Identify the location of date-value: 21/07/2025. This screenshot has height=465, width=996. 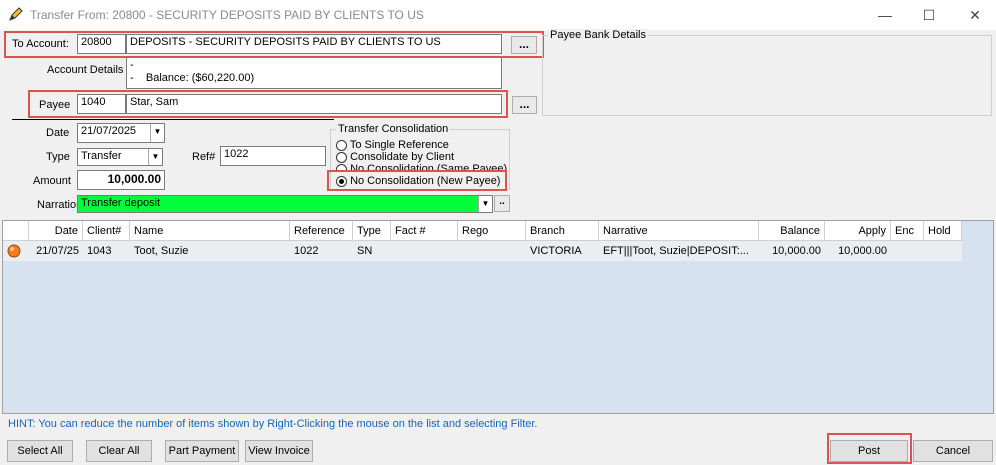
(109, 131).